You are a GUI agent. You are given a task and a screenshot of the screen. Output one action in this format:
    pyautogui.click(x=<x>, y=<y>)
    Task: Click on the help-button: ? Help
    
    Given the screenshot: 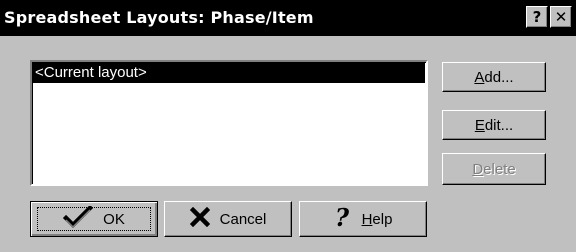 What is the action you would take?
    pyautogui.click(x=363, y=219)
    